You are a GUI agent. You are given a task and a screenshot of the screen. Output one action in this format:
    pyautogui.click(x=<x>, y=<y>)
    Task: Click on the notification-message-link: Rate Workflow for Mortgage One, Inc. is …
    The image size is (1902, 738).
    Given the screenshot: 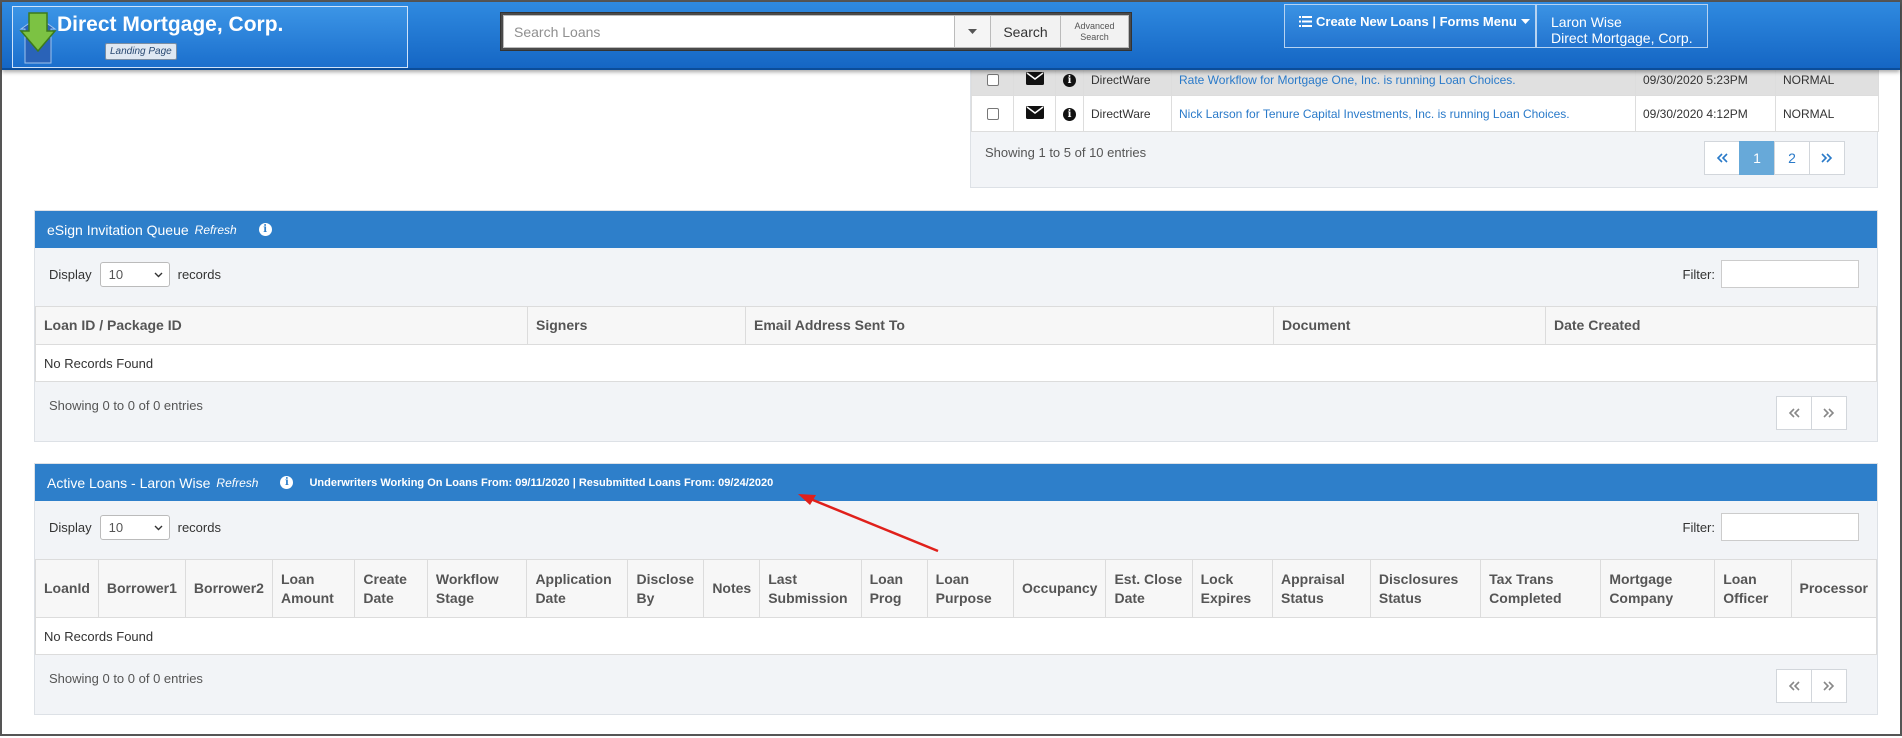 What is the action you would take?
    pyautogui.click(x=1347, y=80)
    